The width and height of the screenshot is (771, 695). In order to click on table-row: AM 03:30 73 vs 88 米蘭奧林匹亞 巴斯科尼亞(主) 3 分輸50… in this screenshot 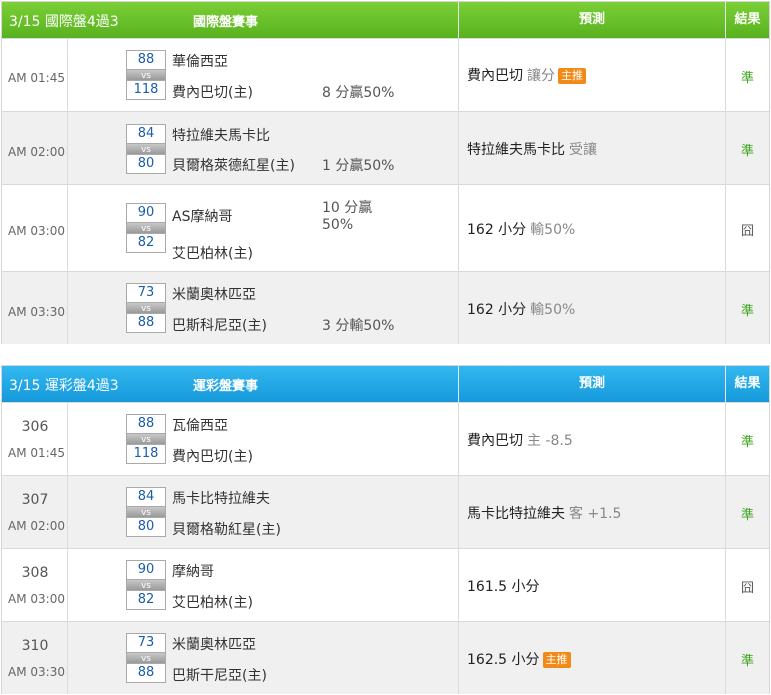, I will do `click(385, 307)`.